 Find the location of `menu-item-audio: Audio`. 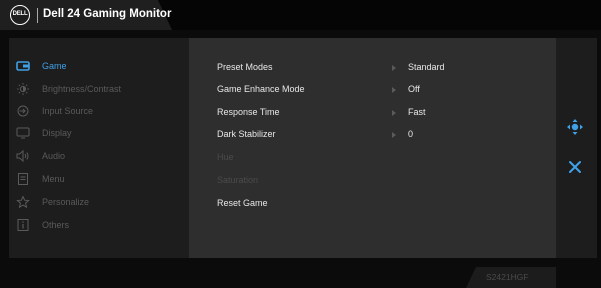

menu-item-audio: Audio is located at coordinates (101, 156).